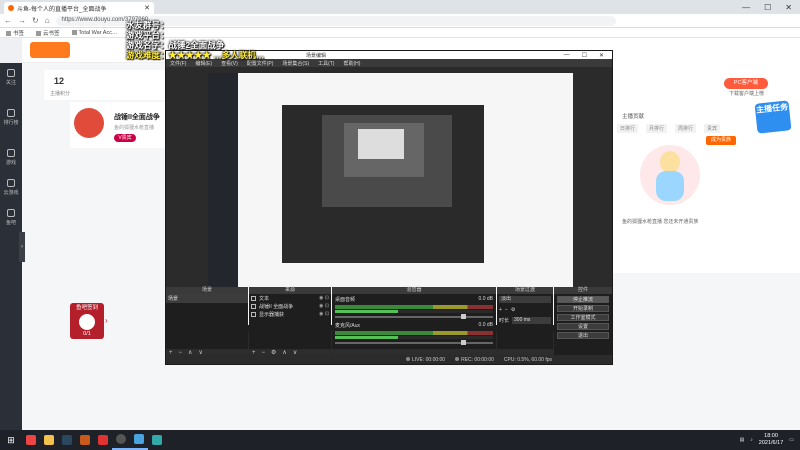 This screenshot has height=450, width=800. I want to click on duration-row: 时长 300 ms, so click(525, 320).